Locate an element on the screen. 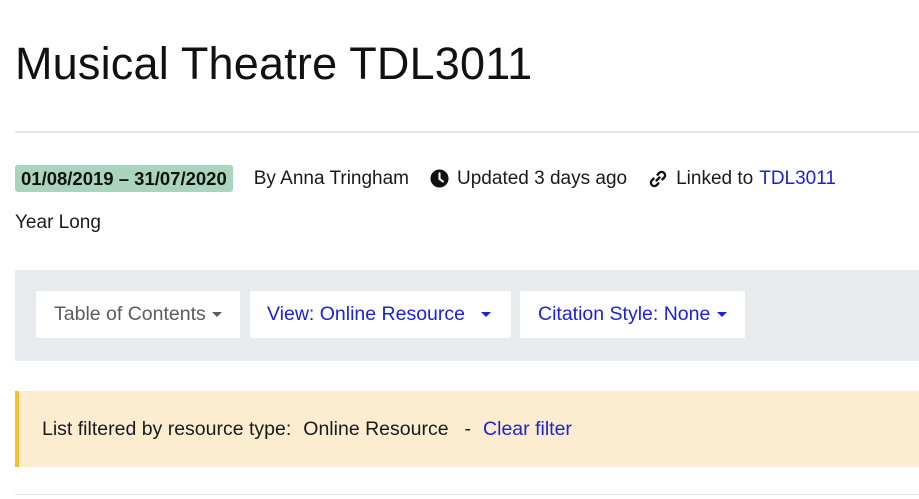 Image resolution: width=919 pixels, height=499 pixels. title-divider is located at coordinates (467, 132).